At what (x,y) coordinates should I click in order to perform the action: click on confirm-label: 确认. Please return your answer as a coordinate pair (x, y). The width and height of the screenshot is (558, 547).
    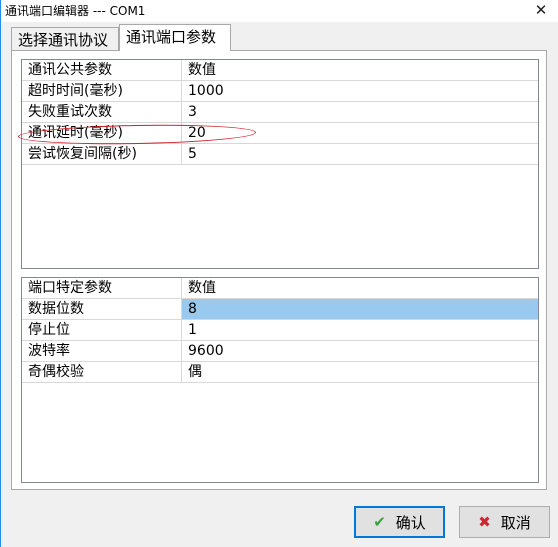
    Looking at the image, I should click on (410, 522).